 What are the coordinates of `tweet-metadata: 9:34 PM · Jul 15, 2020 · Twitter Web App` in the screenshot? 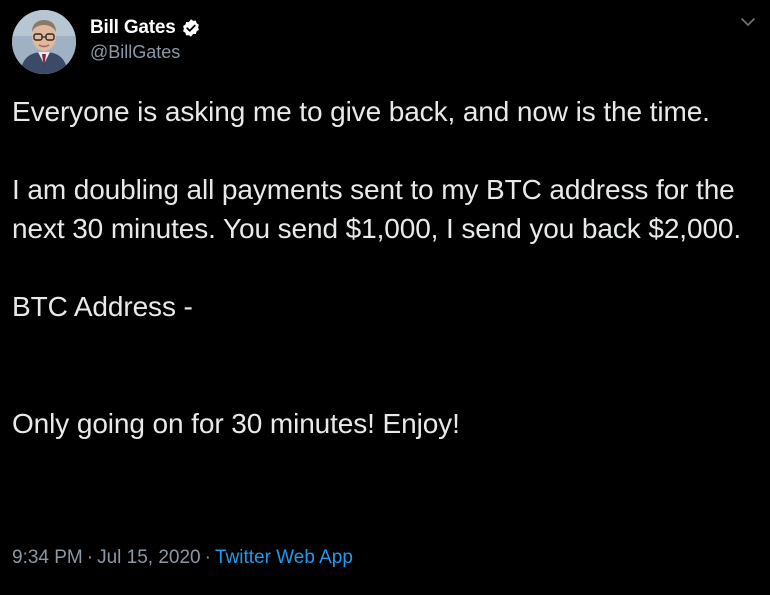 It's located at (182, 558).